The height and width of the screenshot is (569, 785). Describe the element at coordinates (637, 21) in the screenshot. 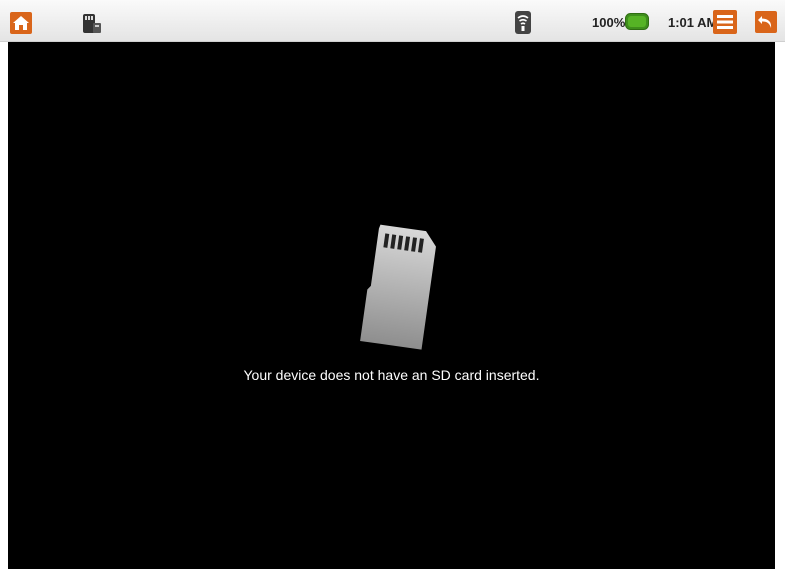

I see `battery-icon` at that location.